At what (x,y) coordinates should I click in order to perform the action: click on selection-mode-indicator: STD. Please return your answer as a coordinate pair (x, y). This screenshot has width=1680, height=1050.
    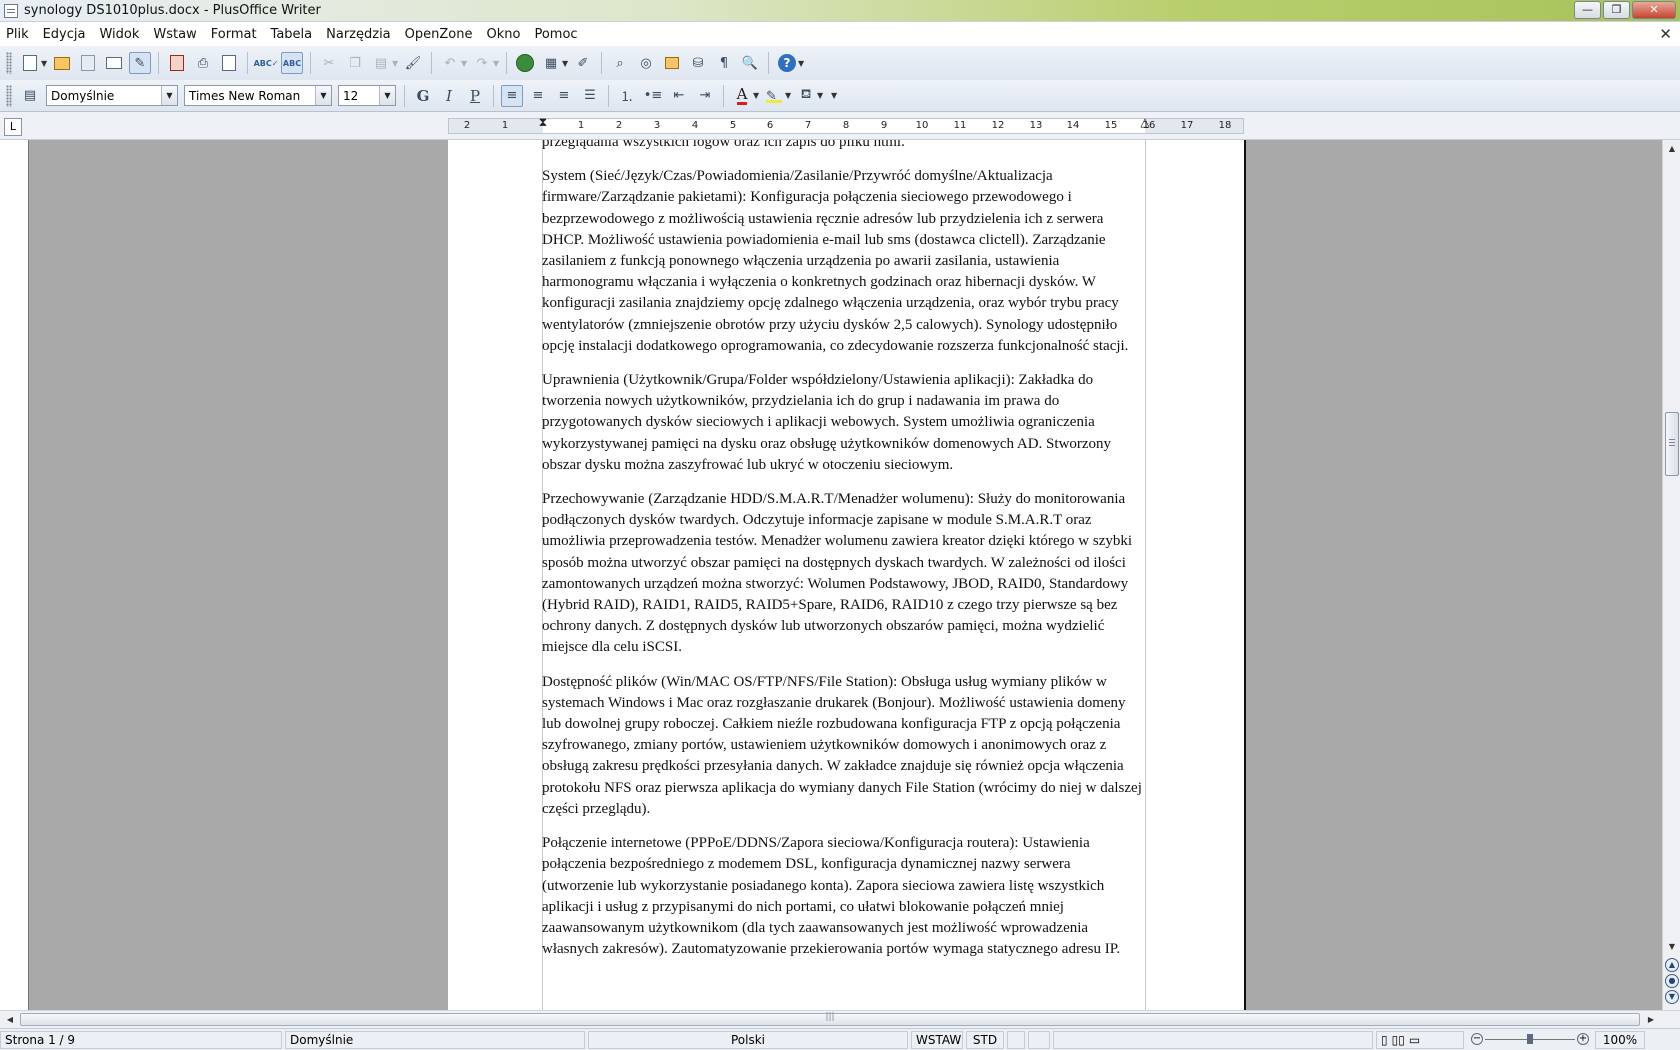
    Looking at the image, I should click on (985, 1039).